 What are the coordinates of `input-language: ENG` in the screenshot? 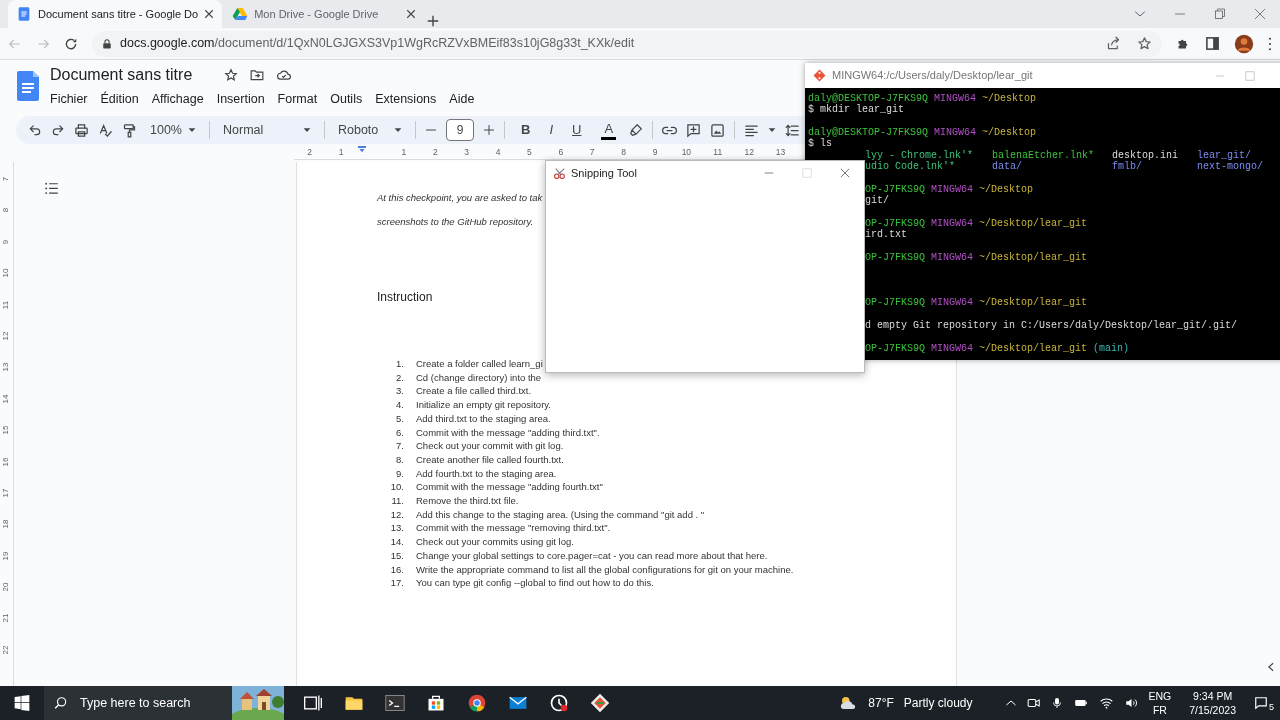 It's located at (1160, 696).